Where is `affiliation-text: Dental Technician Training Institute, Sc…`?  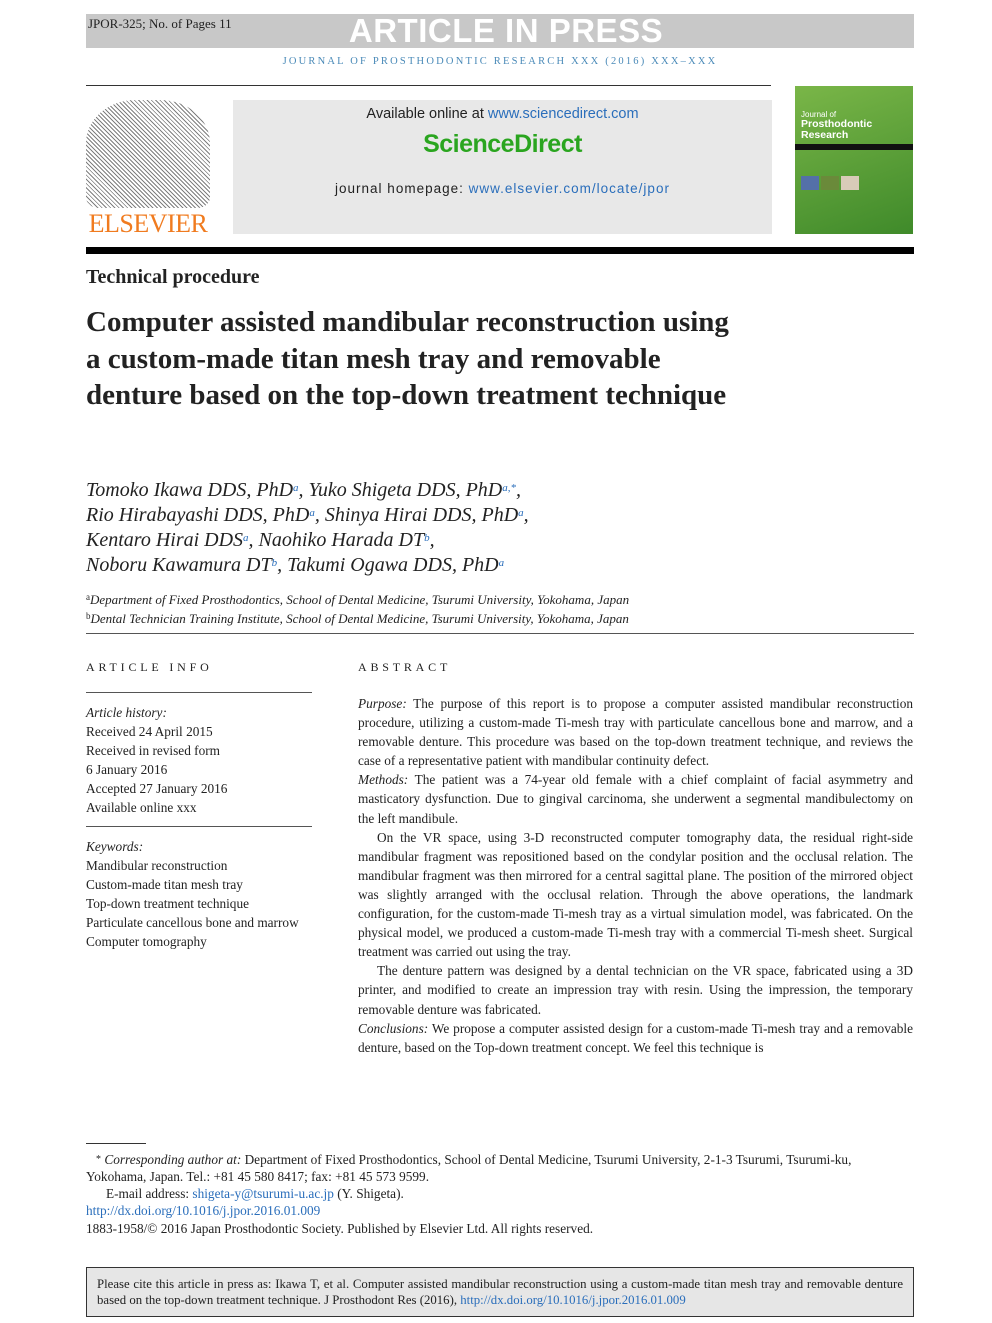
affiliation-text: Dental Technician Training Institute, Sc… is located at coordinates (359, 618).